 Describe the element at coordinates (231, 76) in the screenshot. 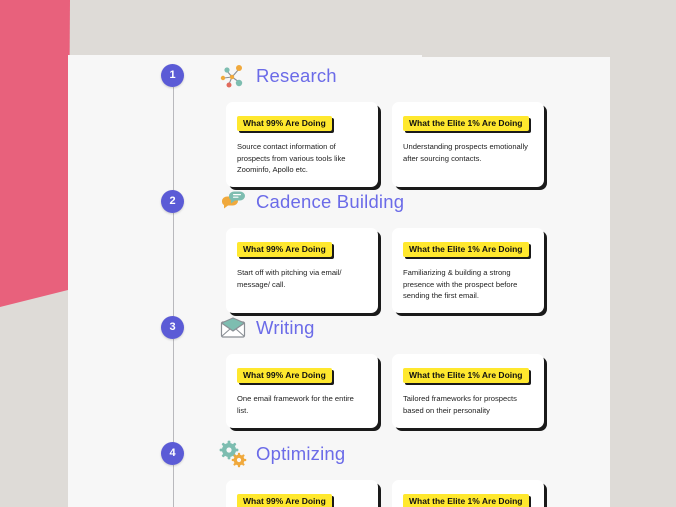

I see `network-nodes-icon` at that location.